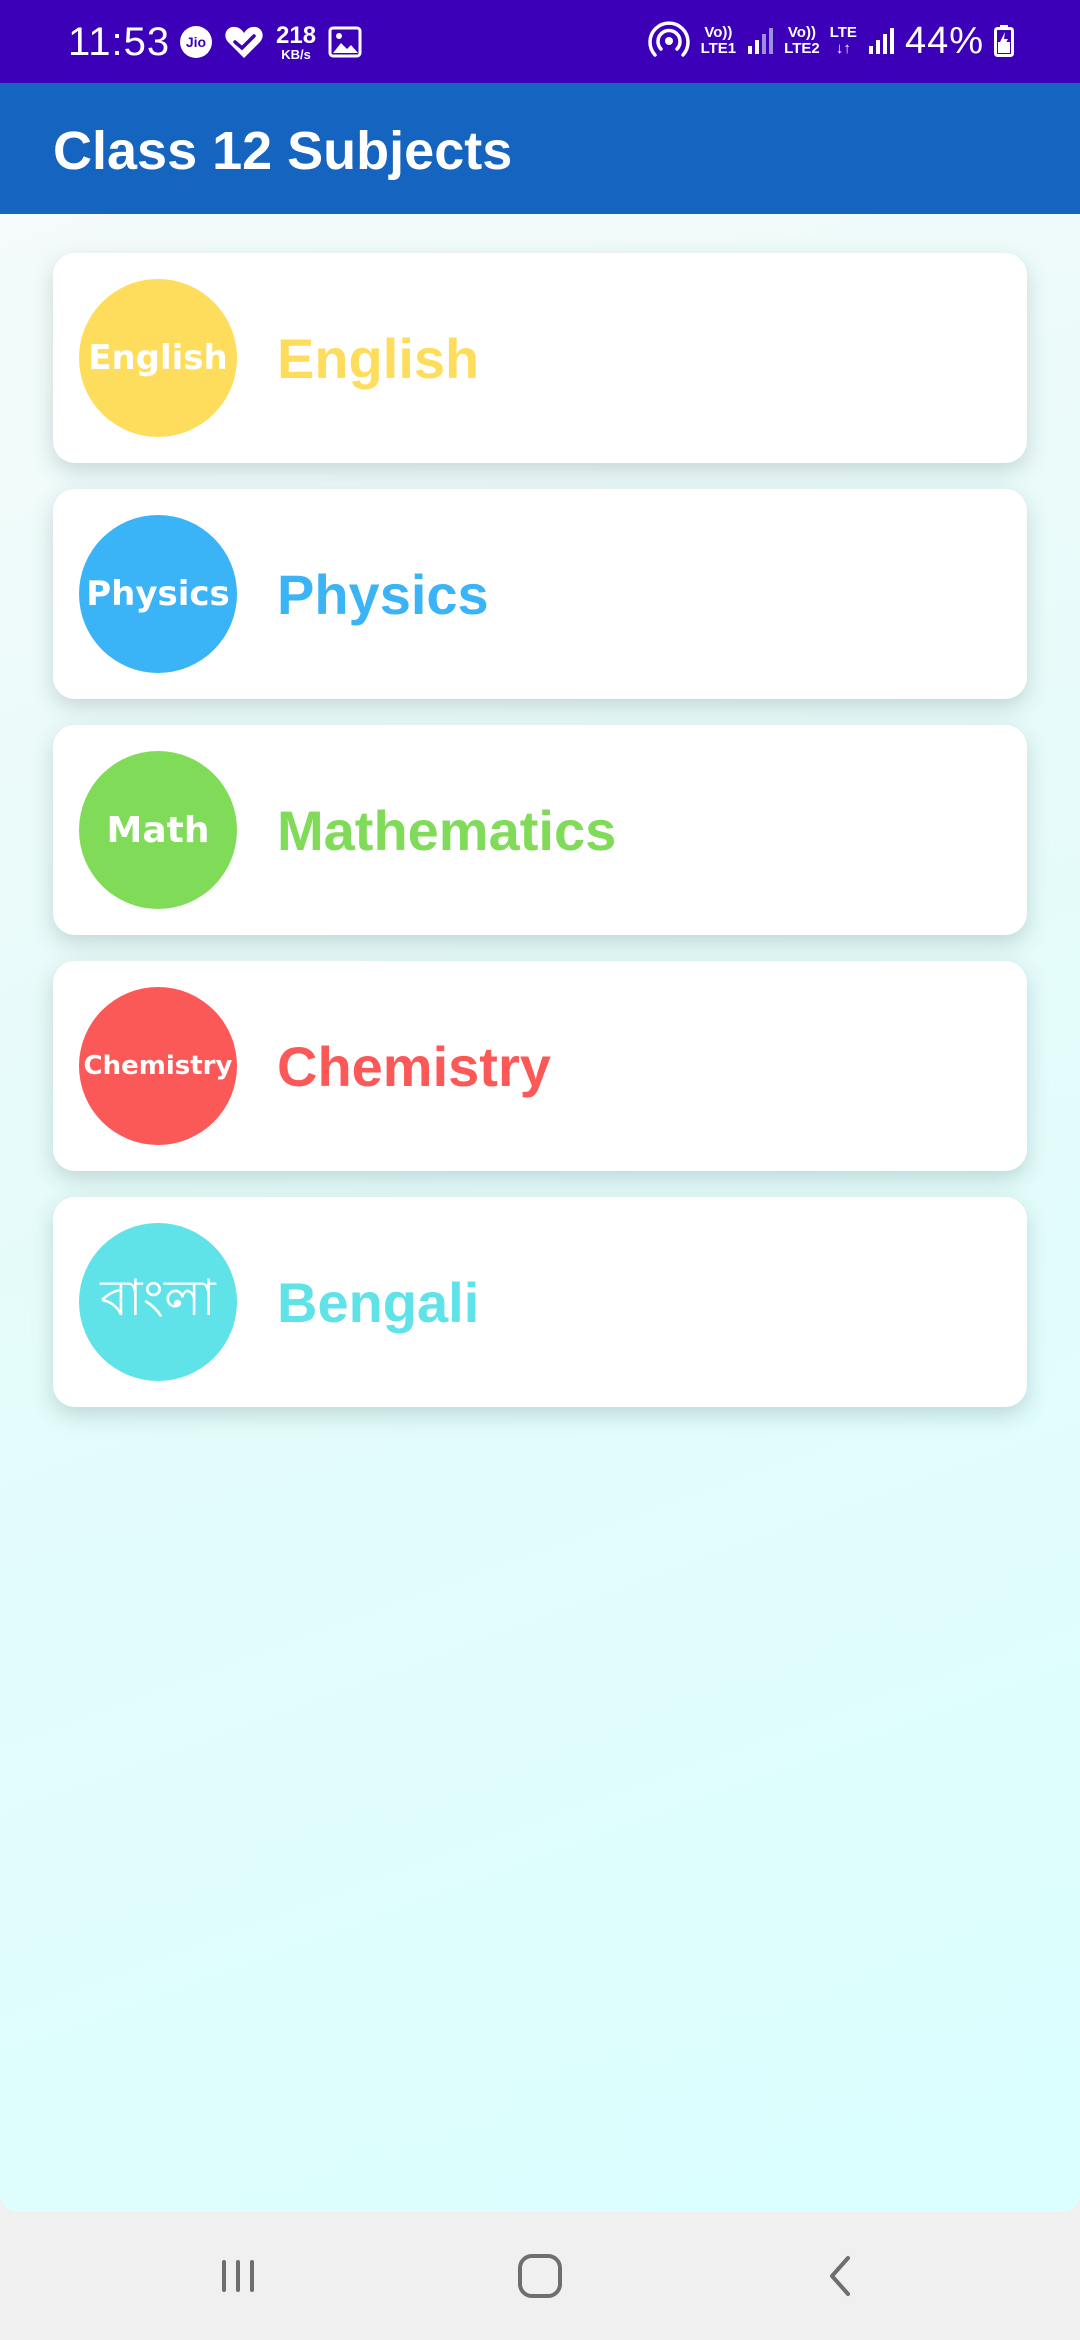 The height and width of the screenshot is (2340, 1080). What do you see at coordinates (296, 35) in the screenshot?
I see `speed-value: 218` at bounding box center [296, 35].